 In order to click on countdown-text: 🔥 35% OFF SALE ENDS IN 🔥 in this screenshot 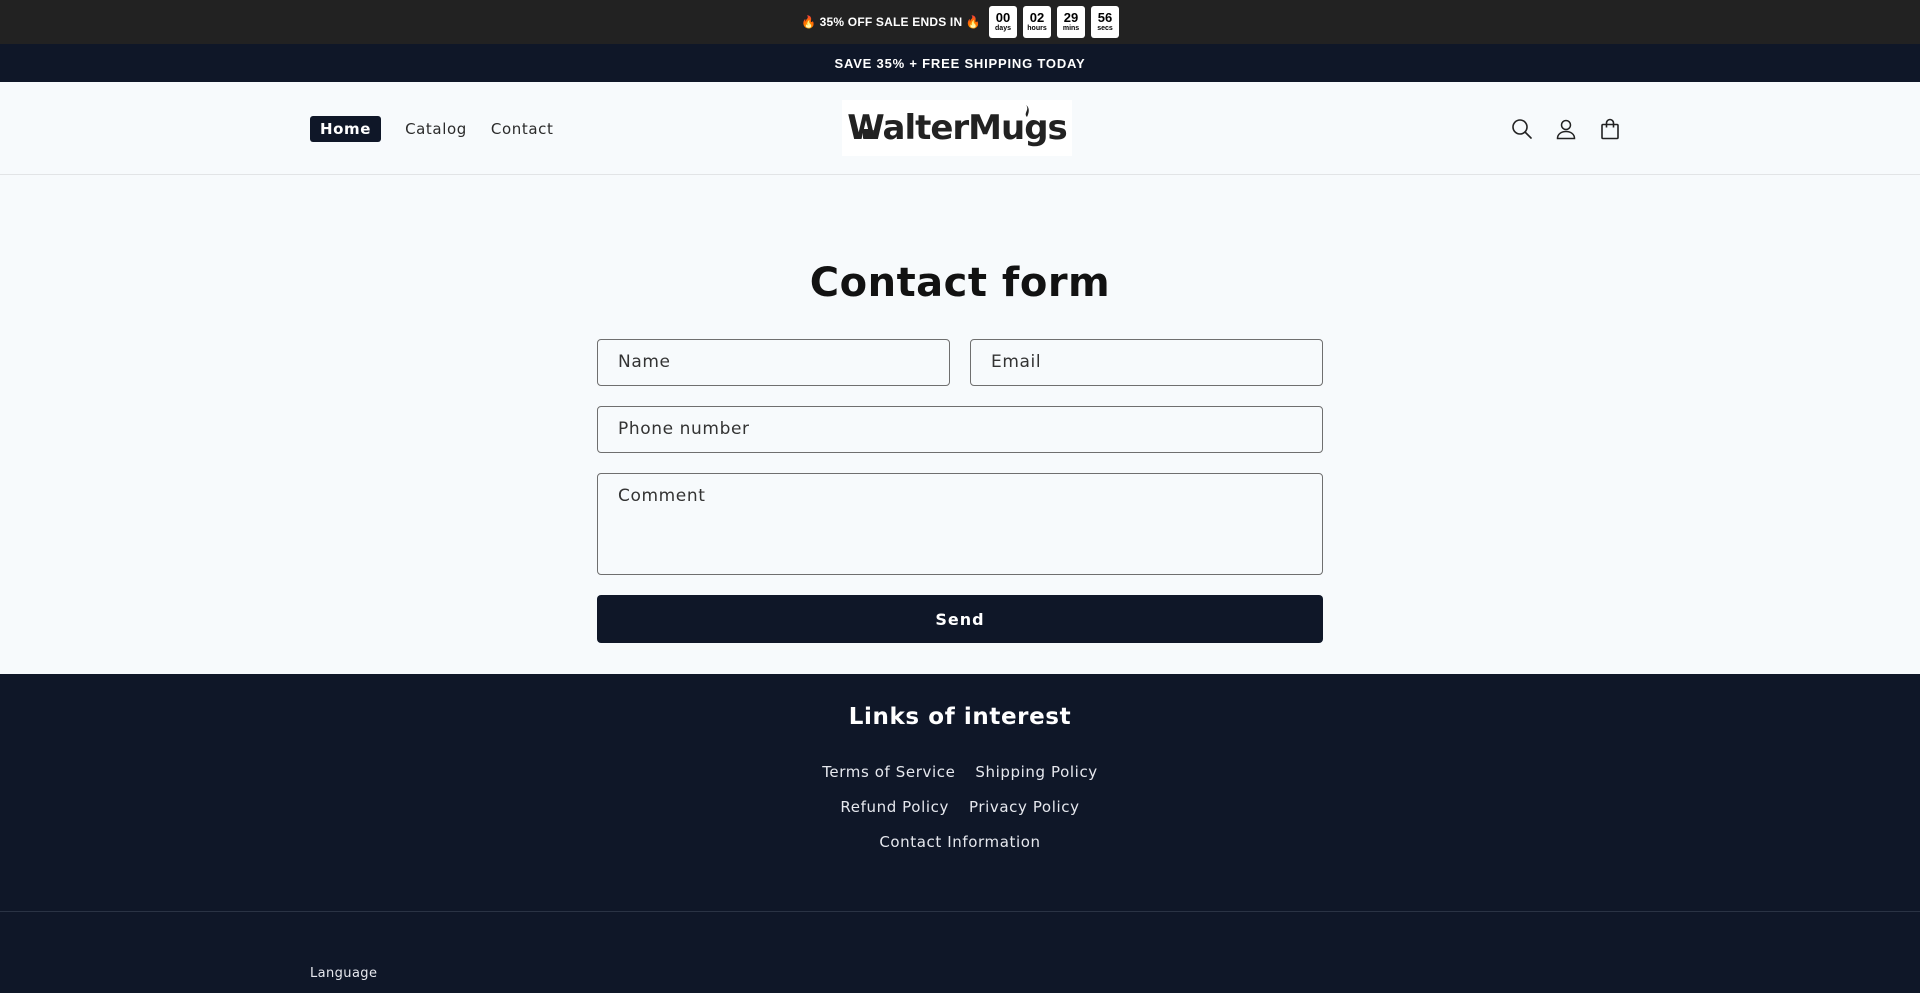, I will do `click(891, 22)`.